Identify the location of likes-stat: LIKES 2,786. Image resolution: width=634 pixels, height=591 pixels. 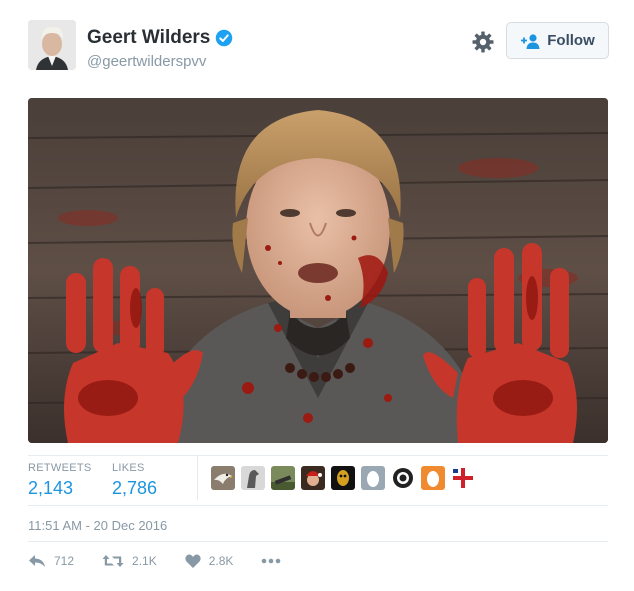
(134, 480).